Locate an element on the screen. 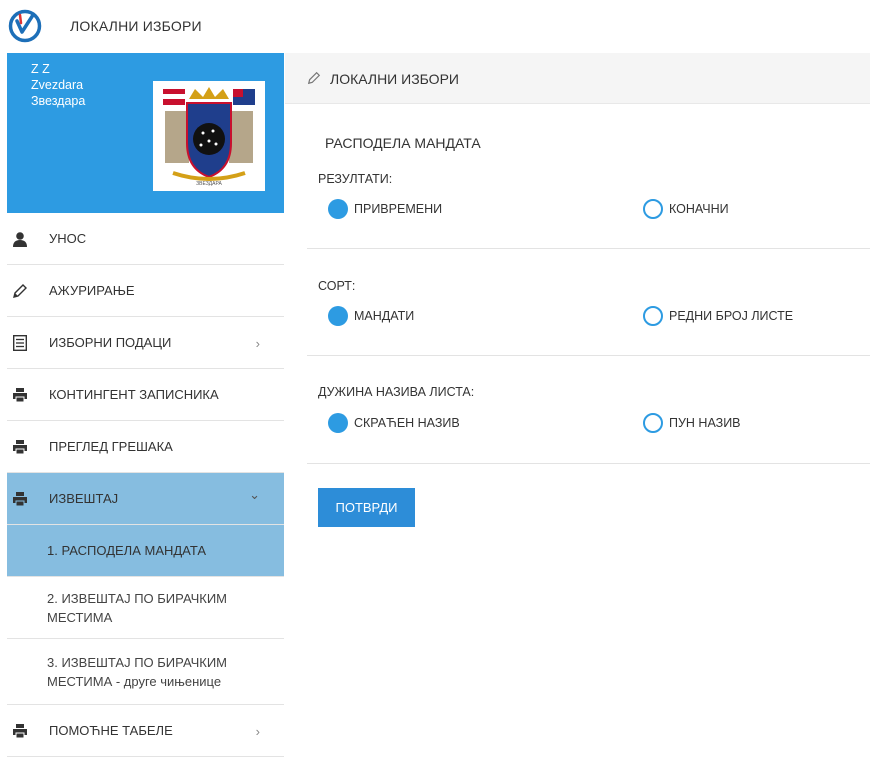  sidebar-item-kontingent: КОНТИНГЕНТ ЗАПИСНИКА is located at coordinates (145, 395).